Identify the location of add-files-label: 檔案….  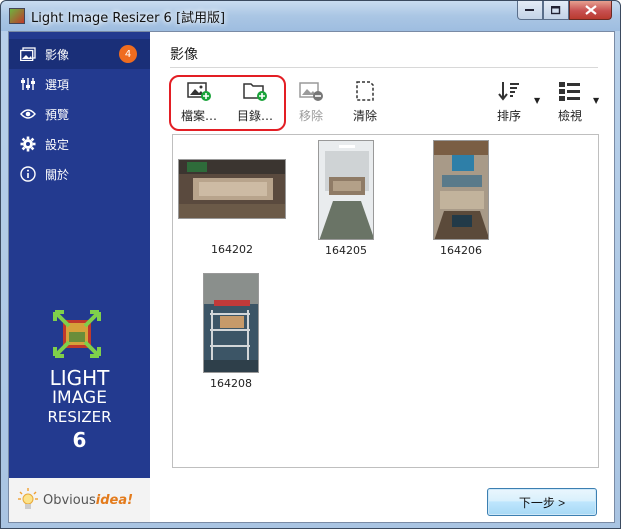
(198, 116).